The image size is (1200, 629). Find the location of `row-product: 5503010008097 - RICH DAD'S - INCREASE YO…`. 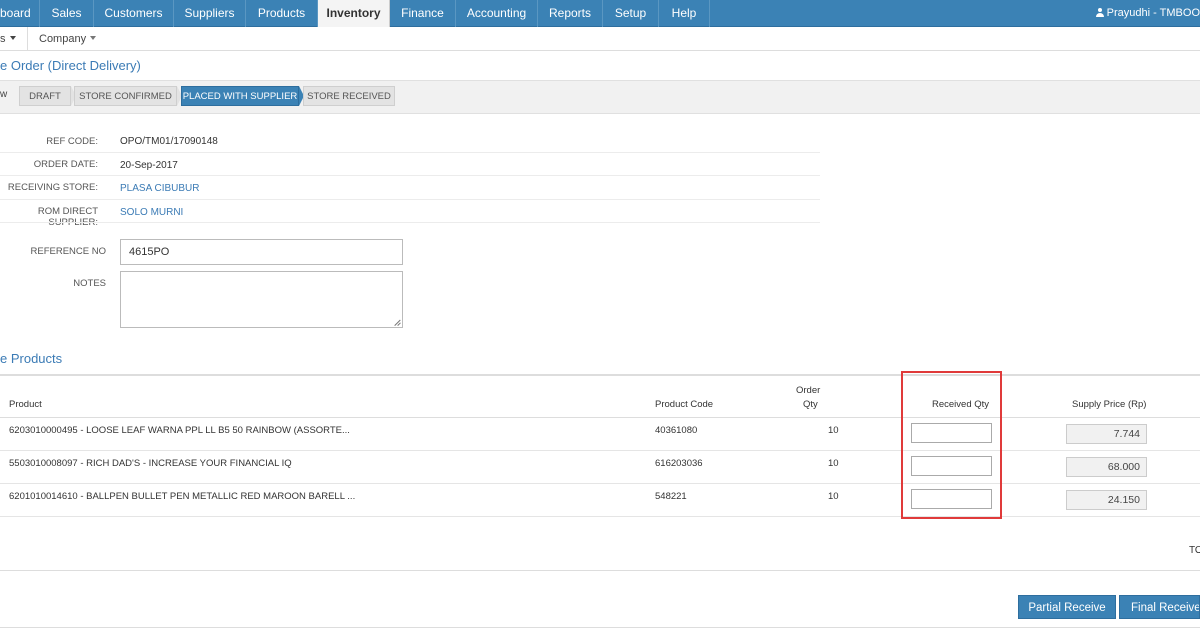

row-product: 5503010008097 - RICH DAD'S - INCREASE YO… is located at coordinates (150, 463).